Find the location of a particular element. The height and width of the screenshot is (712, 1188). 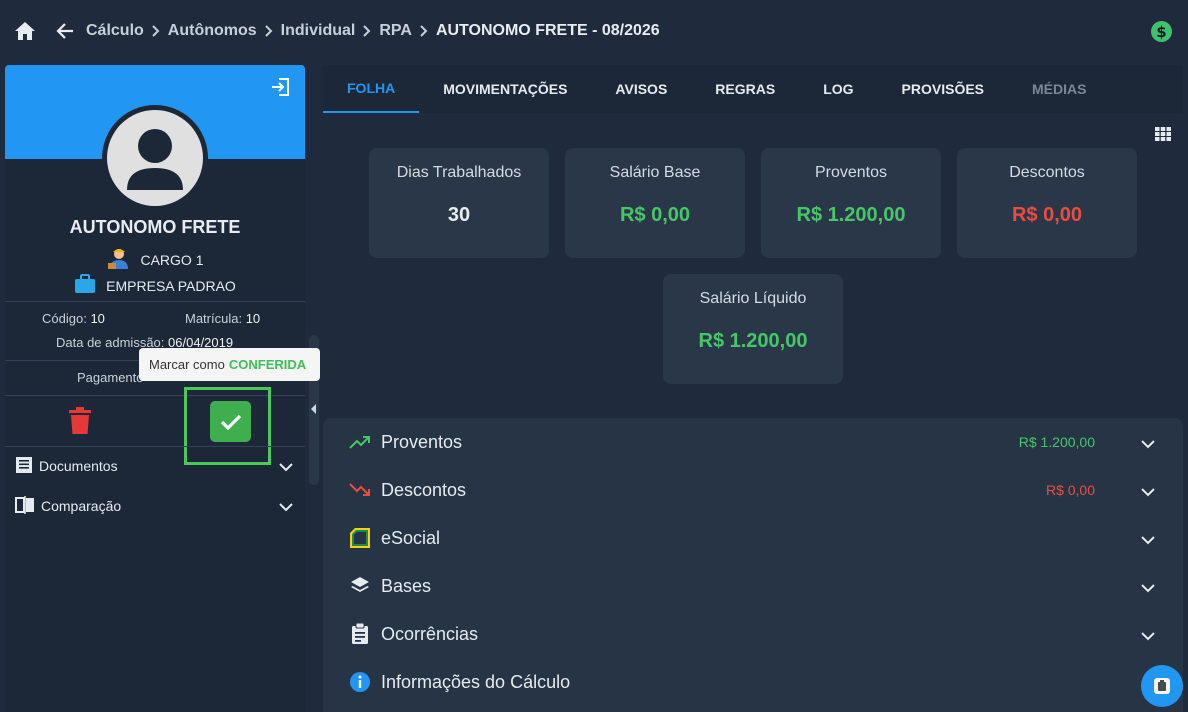

card-title: Salário Líquido is located at coordinates (753, 298).